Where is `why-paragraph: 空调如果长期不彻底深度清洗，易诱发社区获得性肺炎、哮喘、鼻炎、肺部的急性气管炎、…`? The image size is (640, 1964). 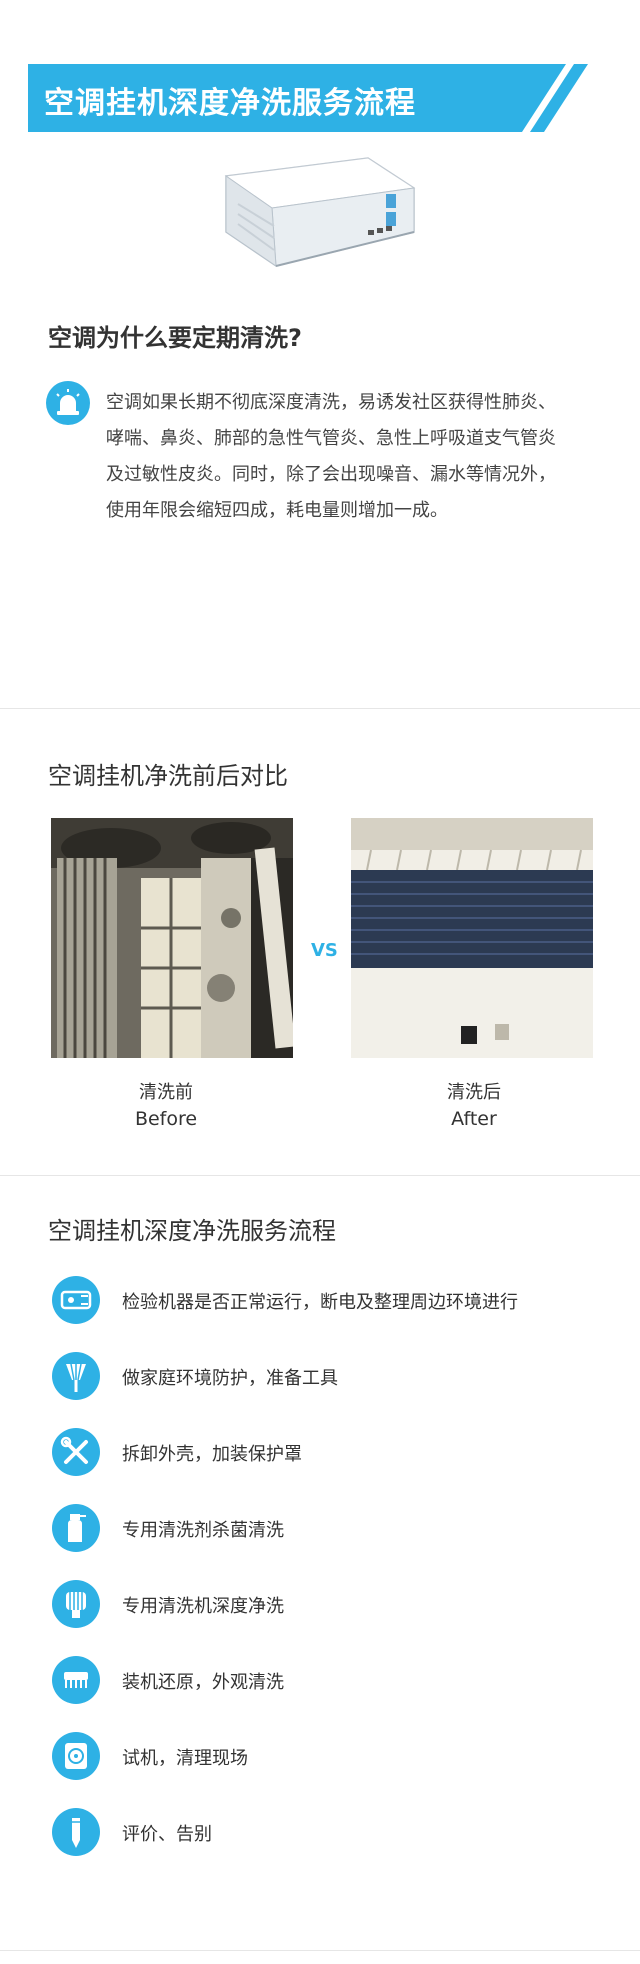
why-paragraph: 空调如果长期不彻底深度清洗，易诱发社区获得性肺炎、哮喘、鼻炎、肺部的急性气管炎、… is located at coordinates (331, 456).